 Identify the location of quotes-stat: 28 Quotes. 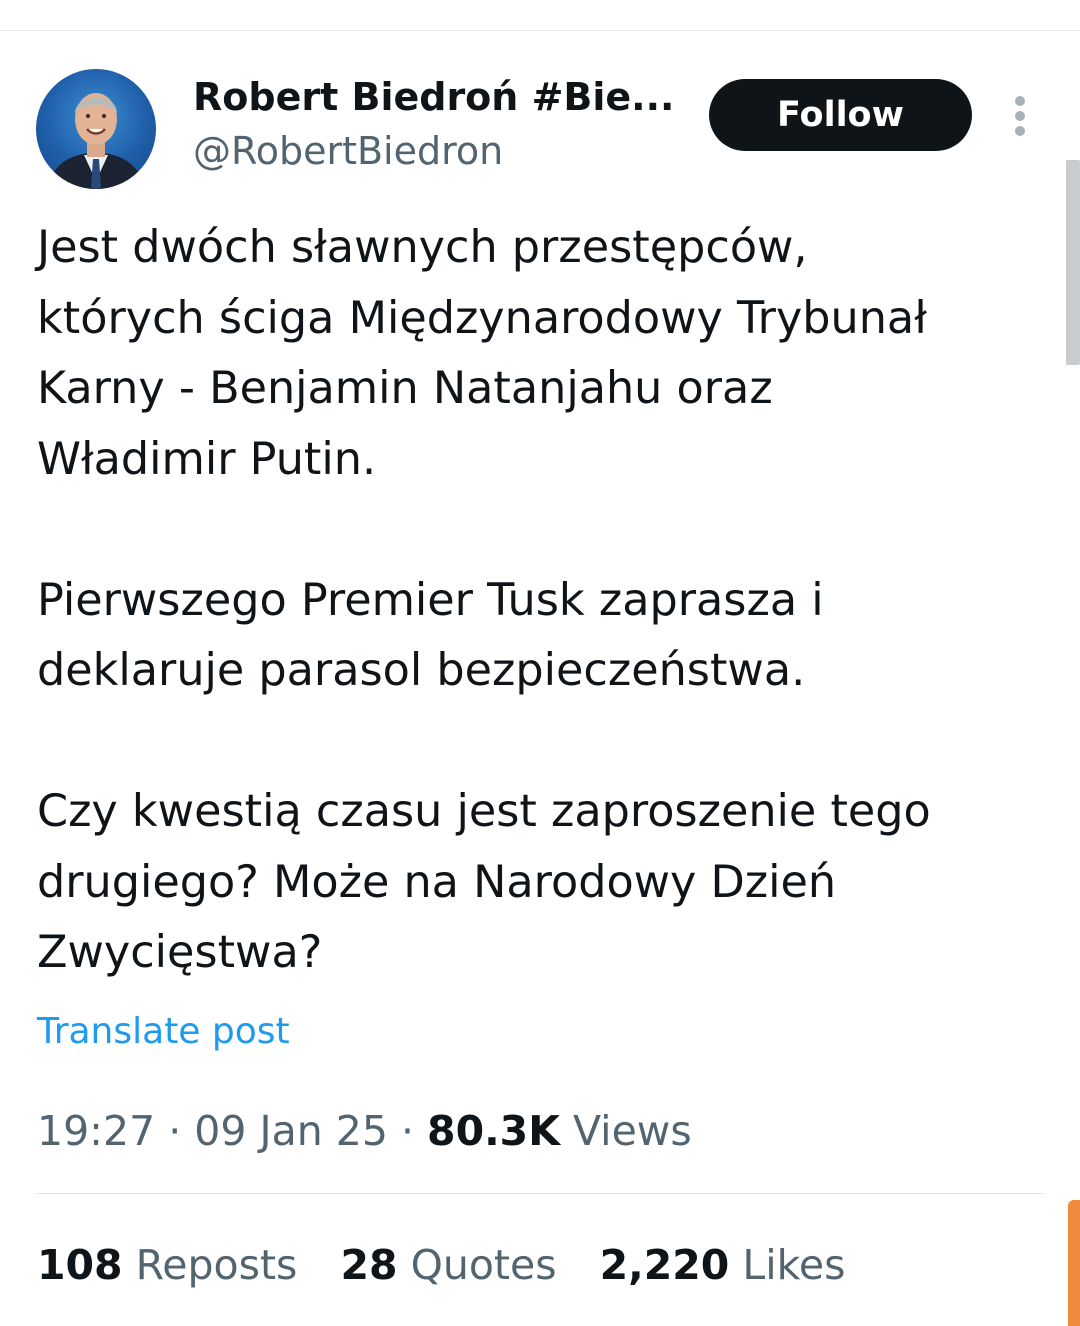
(448, 1265).